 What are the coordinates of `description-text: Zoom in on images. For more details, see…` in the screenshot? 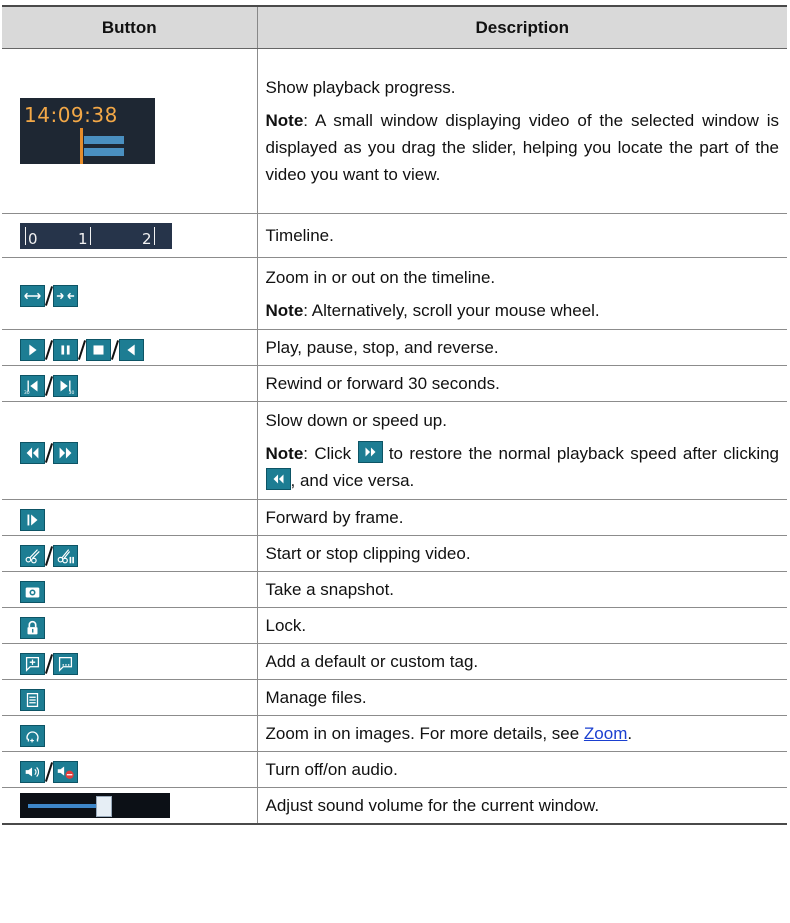 It's located at (523, 733).